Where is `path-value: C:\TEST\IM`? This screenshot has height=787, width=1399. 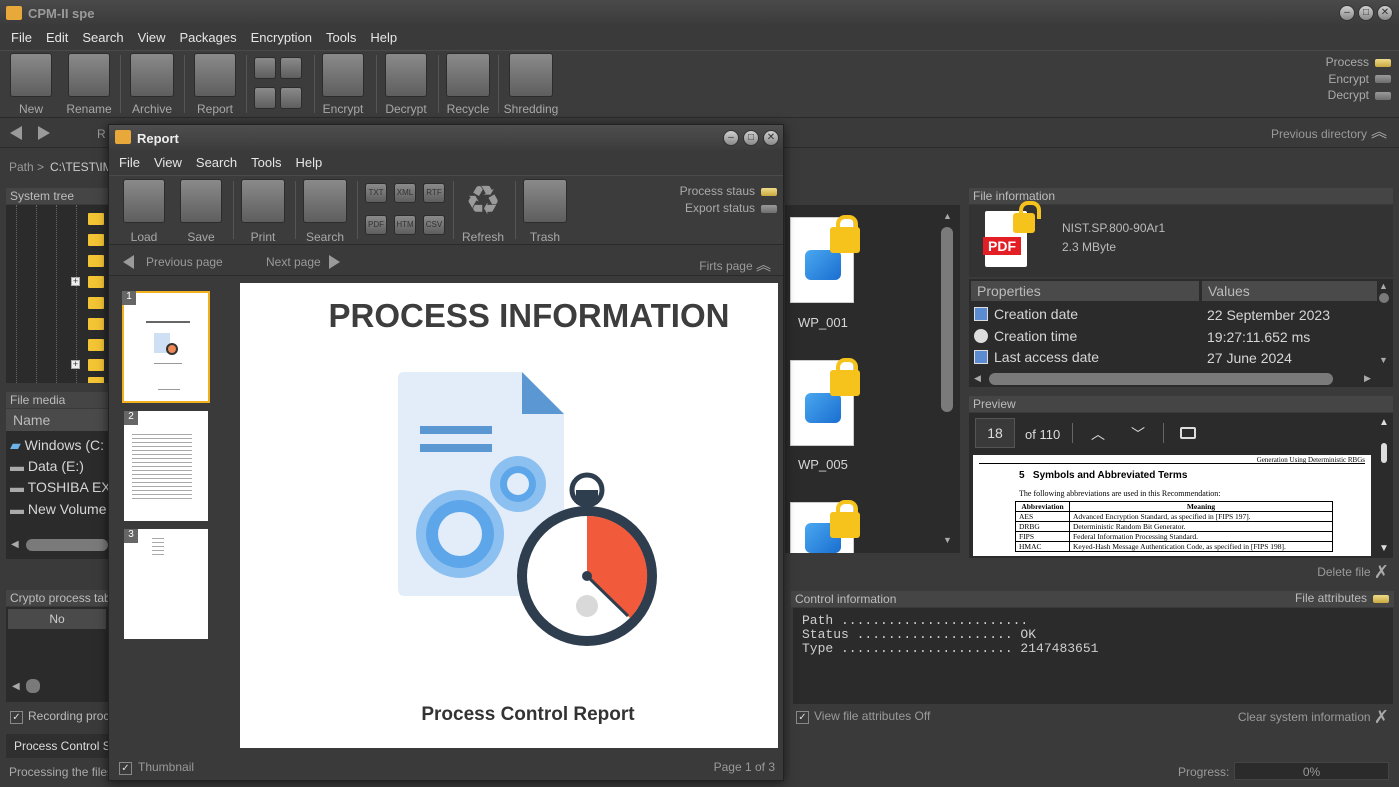 path-value: C:\TEST\IM is located at coordinates (81, 167).